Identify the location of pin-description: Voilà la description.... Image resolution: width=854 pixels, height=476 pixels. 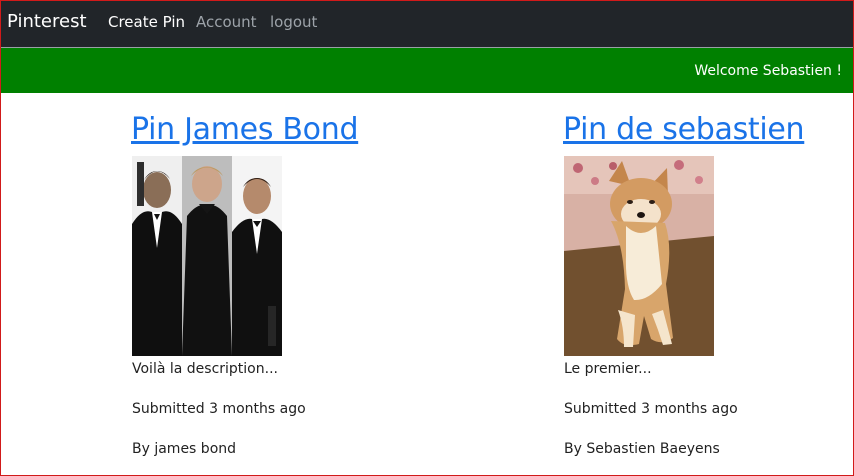
(205, 369).